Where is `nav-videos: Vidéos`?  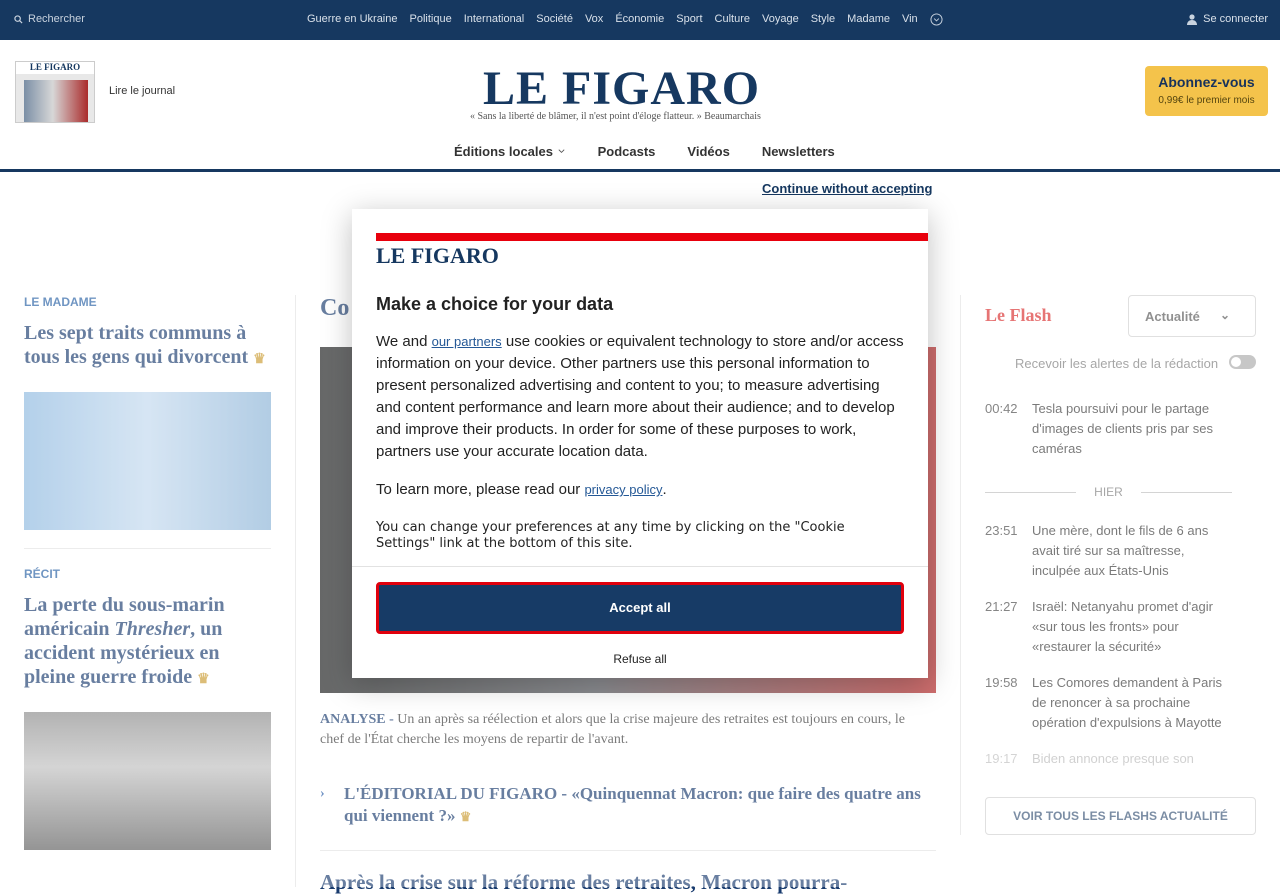 nav-videos: Vidéos is located at coordinates (708, 151).